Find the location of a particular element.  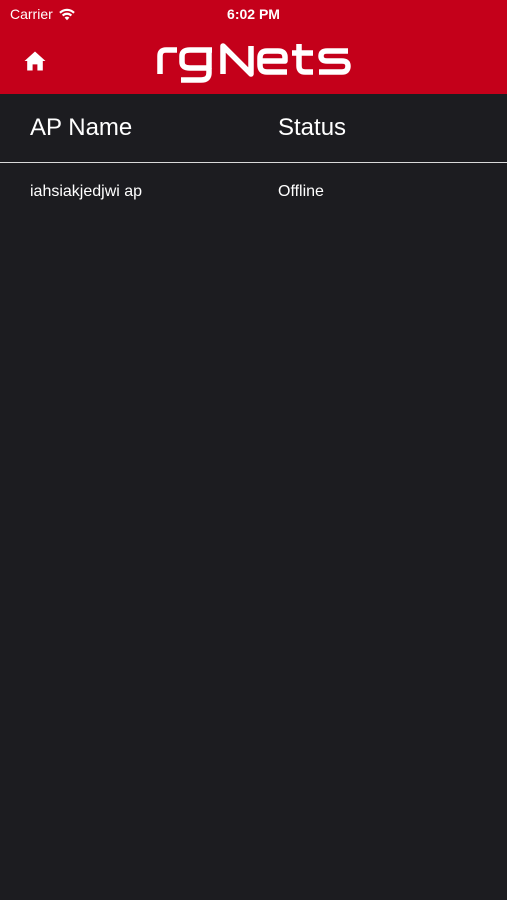

column-header-ap-name: AP Name is located at coordinates (81, 127).